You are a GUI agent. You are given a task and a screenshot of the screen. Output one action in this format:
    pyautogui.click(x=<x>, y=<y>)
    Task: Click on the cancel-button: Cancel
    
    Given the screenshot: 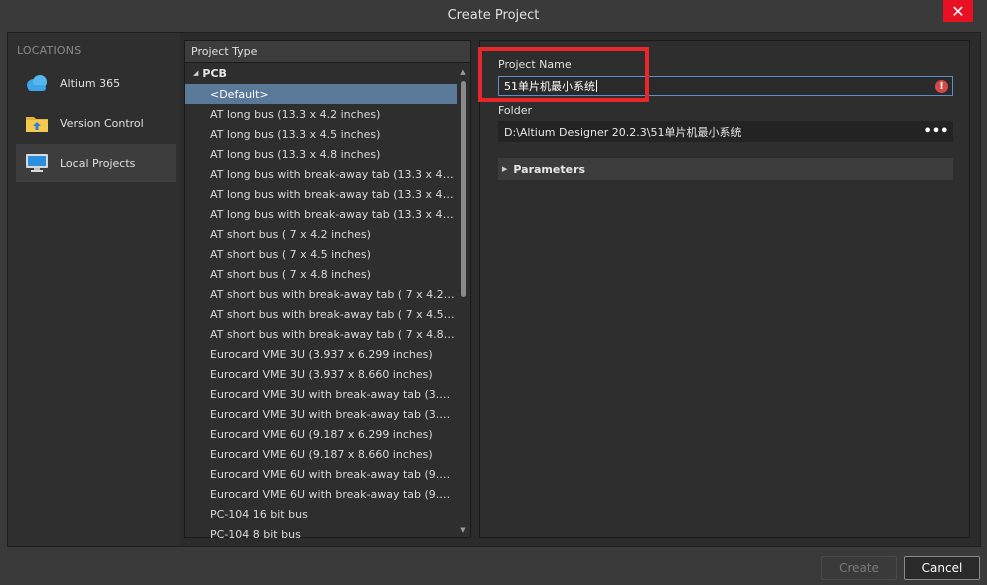 What is the action you would take?
    pyautogui.click(x=942, y=568)
    